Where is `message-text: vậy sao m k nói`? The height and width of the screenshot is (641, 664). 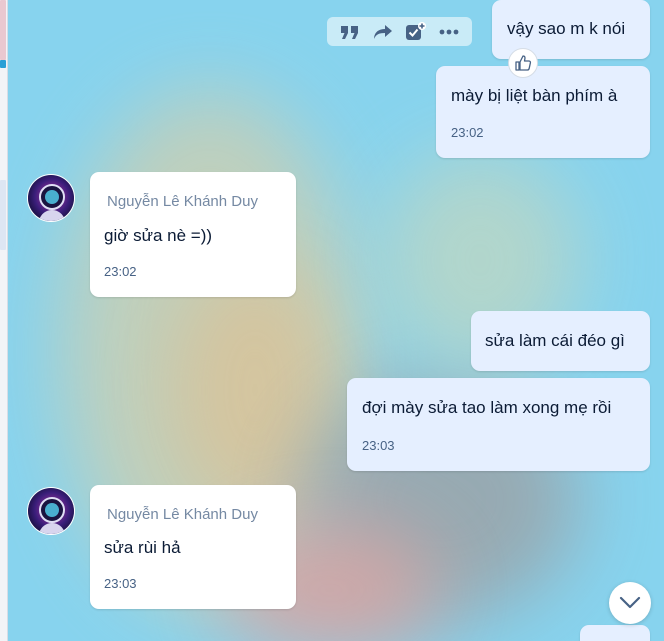
message-text: vậy sao m k nói is located at coordinates (566, 28).